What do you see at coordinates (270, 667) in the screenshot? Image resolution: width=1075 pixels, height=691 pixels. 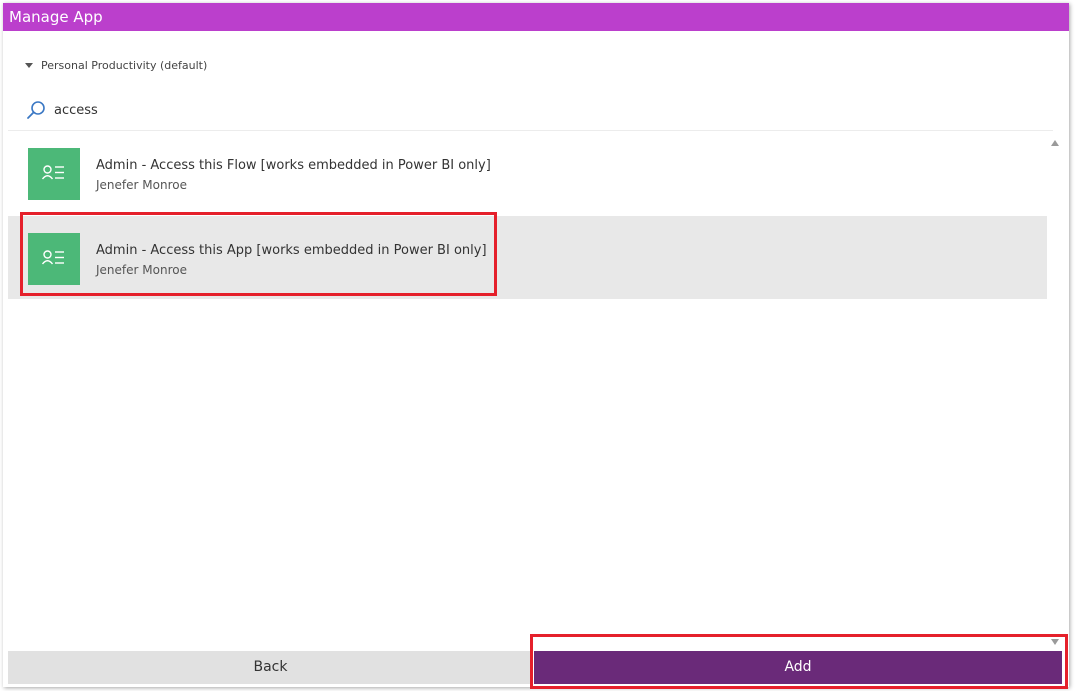 I see `back-button: Back` at bounding box center [270, 667].